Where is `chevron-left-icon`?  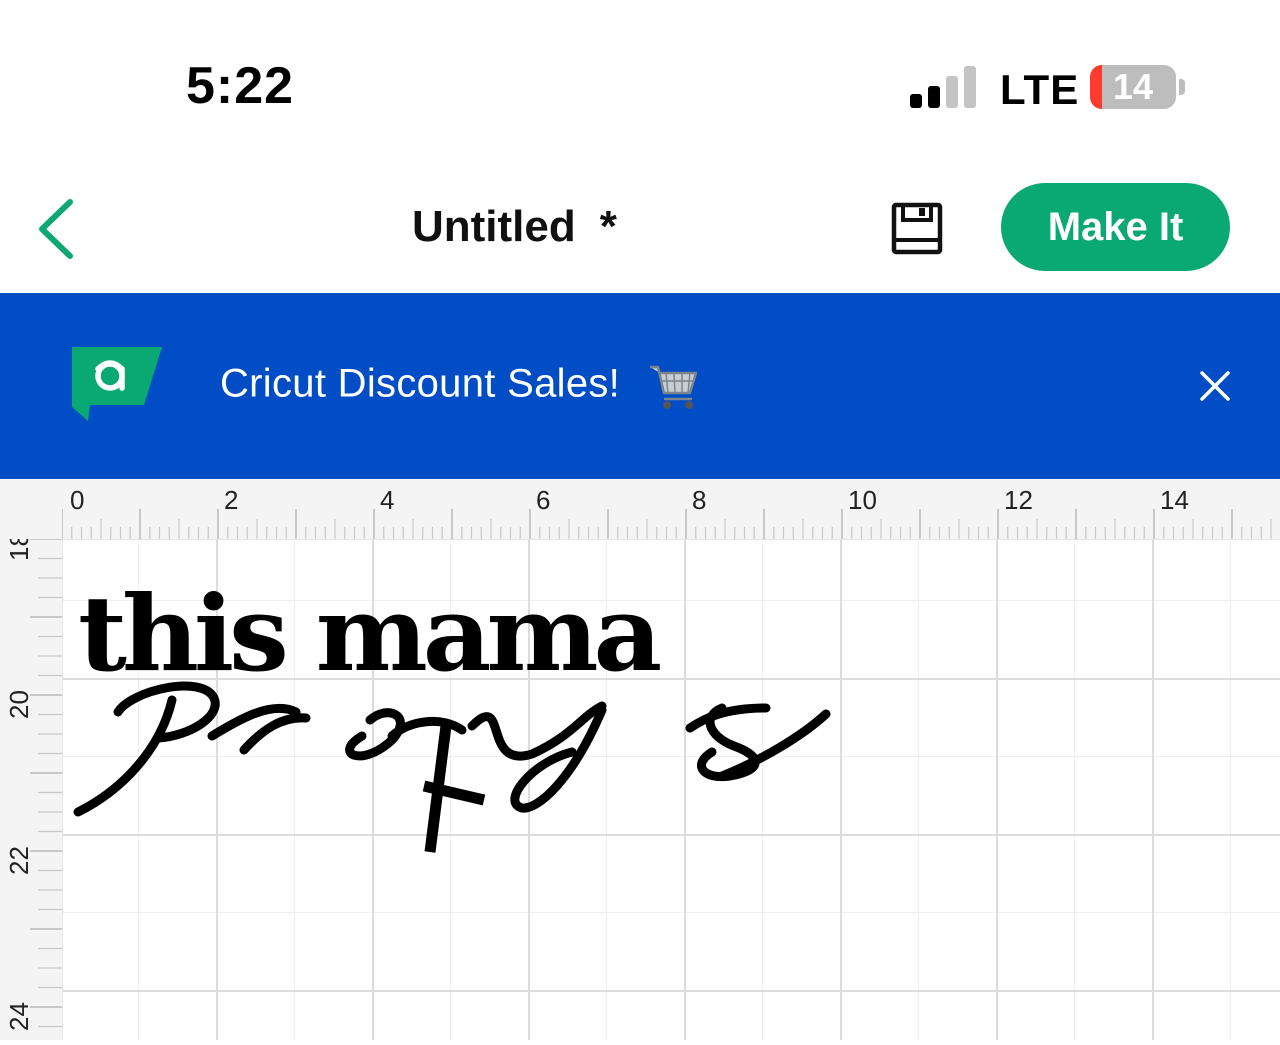
chevron-left-icon is located at coordinates (56, 229).